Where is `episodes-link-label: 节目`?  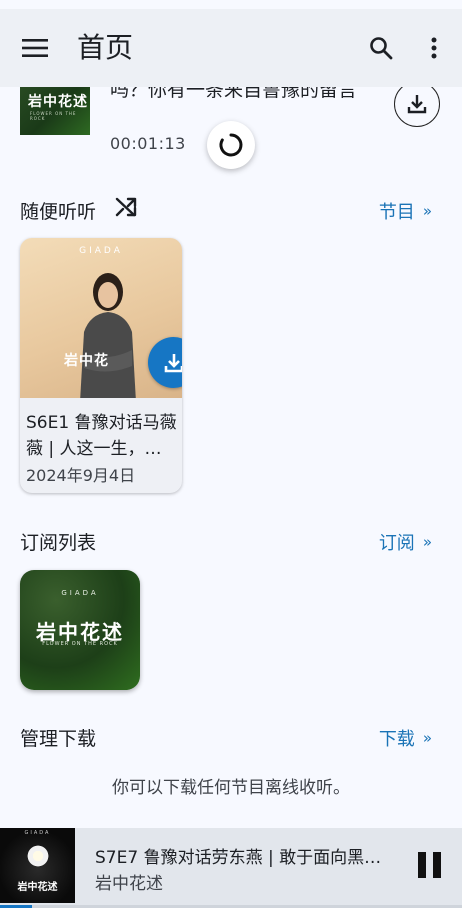
episodes-link-label: 节目 is located at coordinates (396, 212).